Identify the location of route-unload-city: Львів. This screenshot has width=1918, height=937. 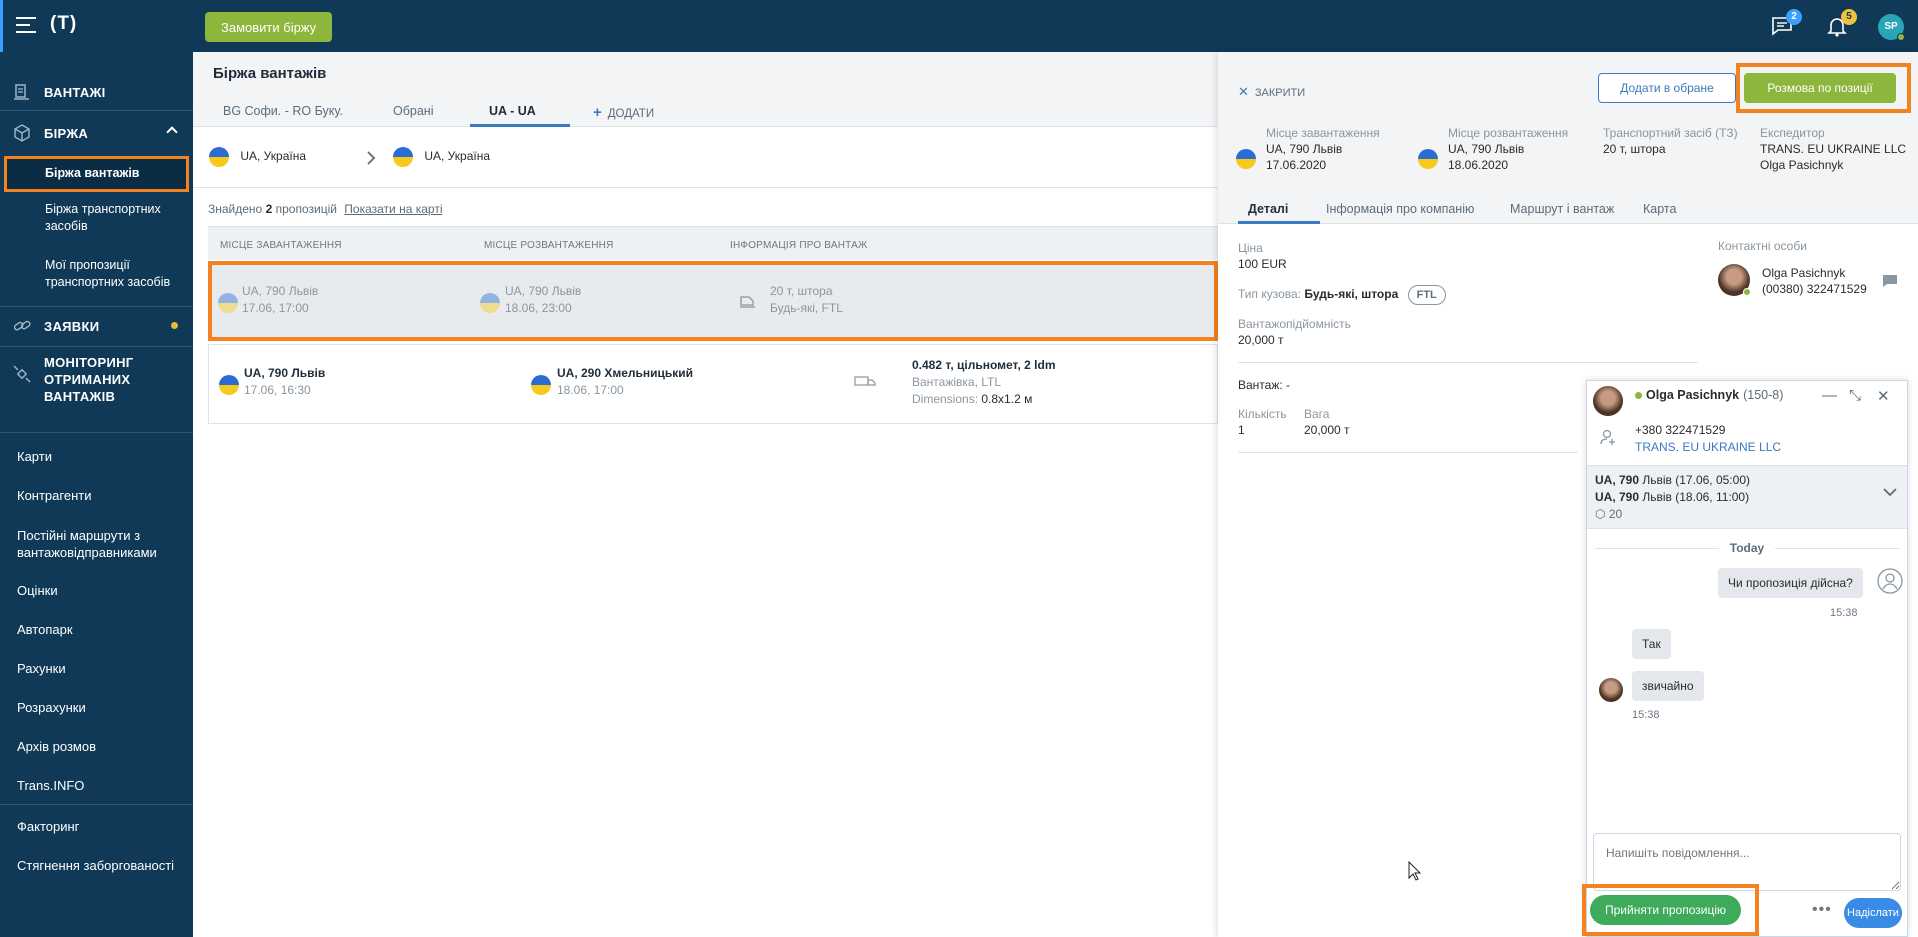
(1657, 497).